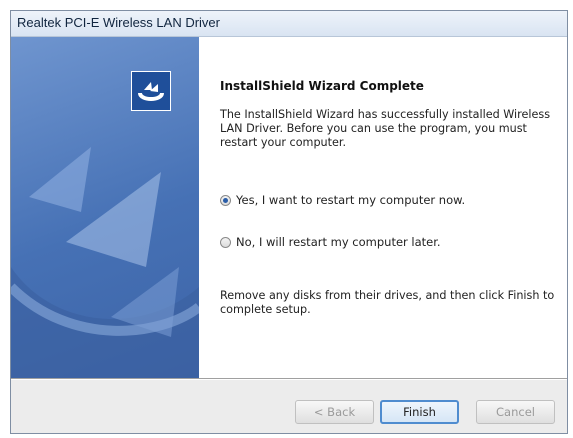  I want to click on radio-unselected-icon, so click(225, 242).